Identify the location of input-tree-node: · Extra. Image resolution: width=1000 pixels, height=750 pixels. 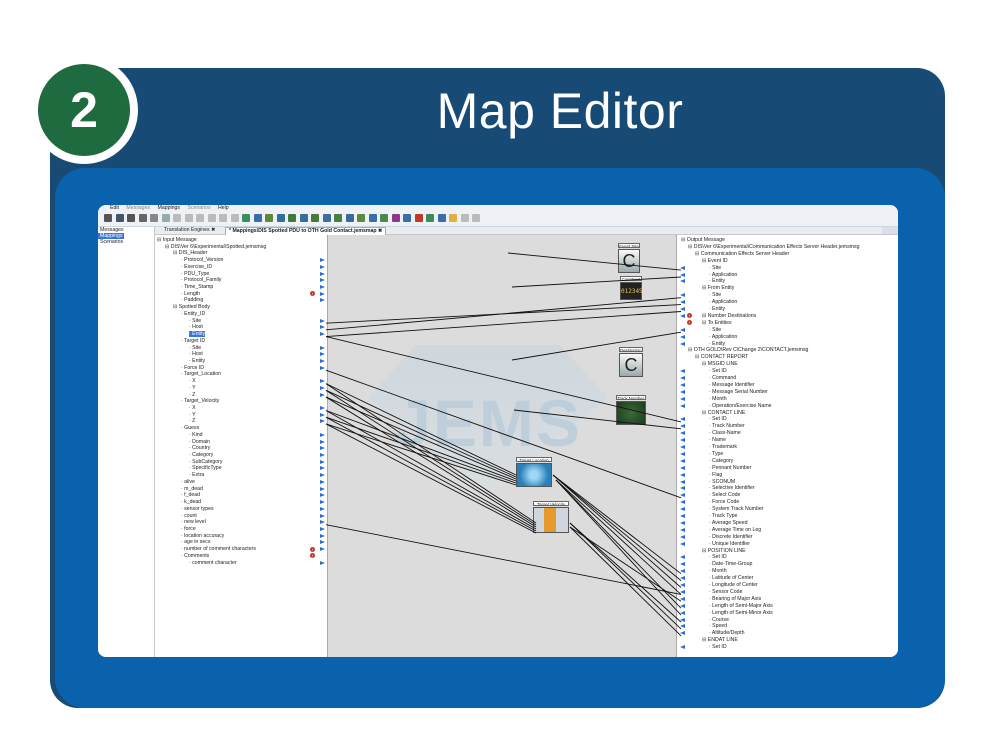
(196, 475).